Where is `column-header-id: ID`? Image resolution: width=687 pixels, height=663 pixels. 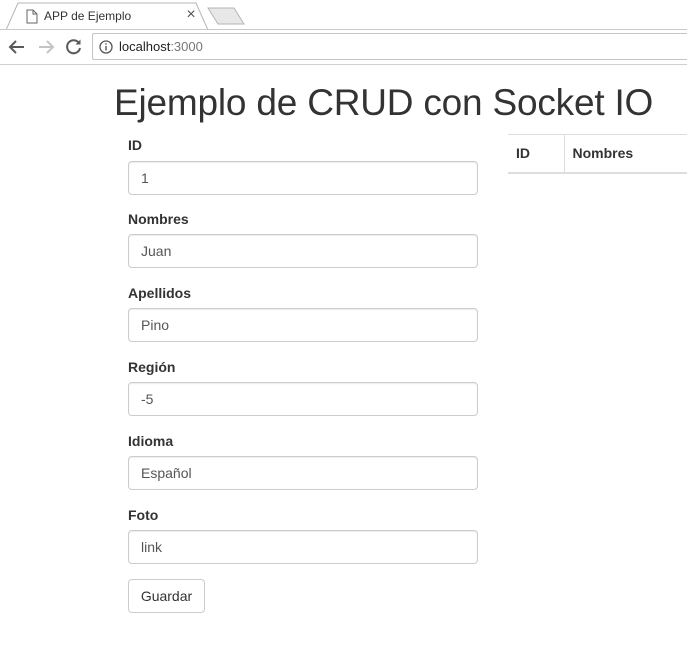 column-header-id: ID is located at coordinates (536, 154).